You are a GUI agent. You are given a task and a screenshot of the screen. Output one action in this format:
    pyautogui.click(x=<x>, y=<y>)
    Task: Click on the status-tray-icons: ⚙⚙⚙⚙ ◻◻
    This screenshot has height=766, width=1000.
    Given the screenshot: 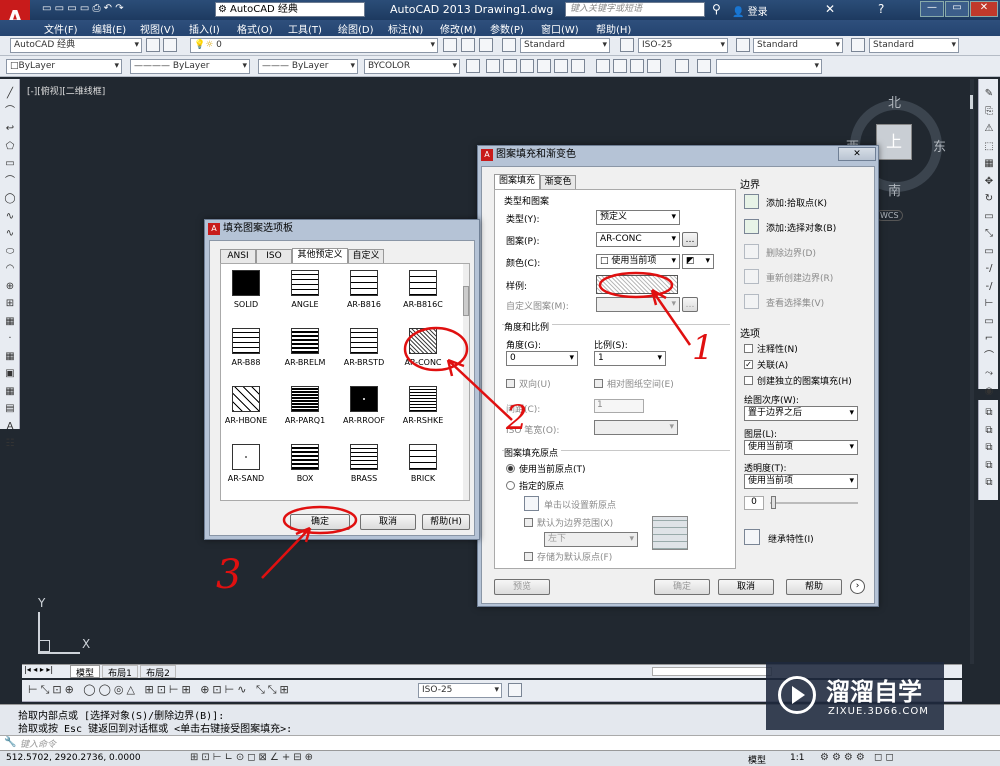 What is the action you would take?
    pyautogui.click(x=858, y=757)
    